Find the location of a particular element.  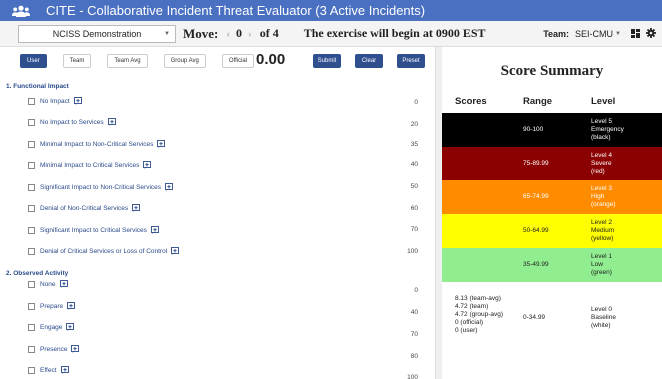

option-value: 50 is located at coordinates (414, 186).